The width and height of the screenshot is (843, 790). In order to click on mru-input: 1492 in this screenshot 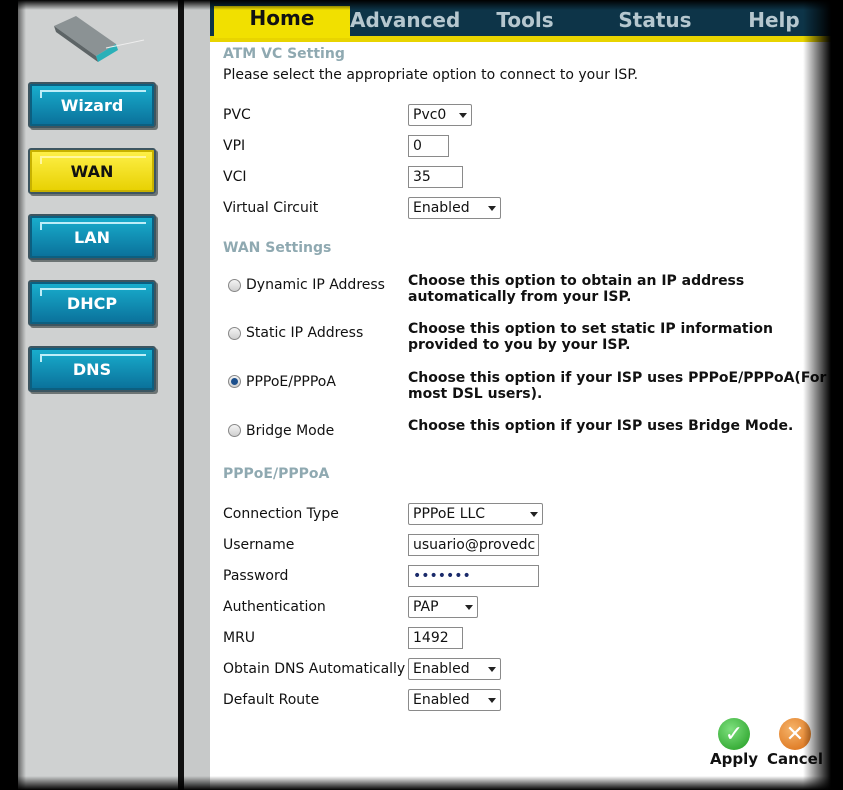, I will do `click(435, 638)`.